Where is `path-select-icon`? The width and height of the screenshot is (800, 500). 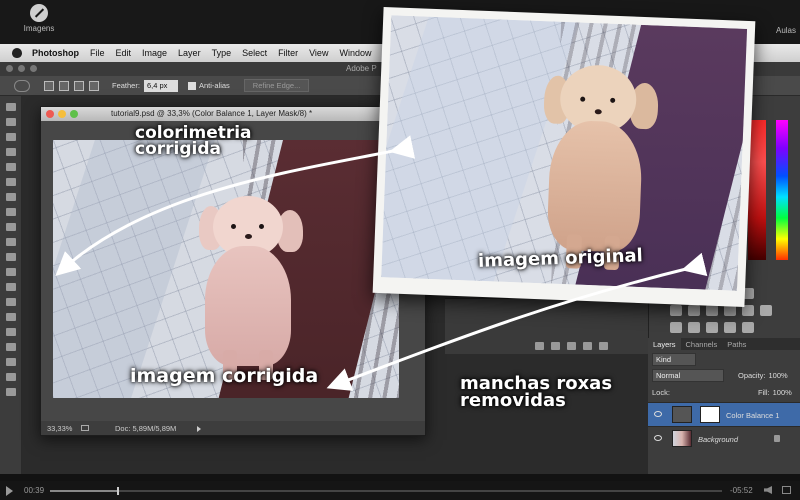
path-select-icon is located at coordinates (10, 347).